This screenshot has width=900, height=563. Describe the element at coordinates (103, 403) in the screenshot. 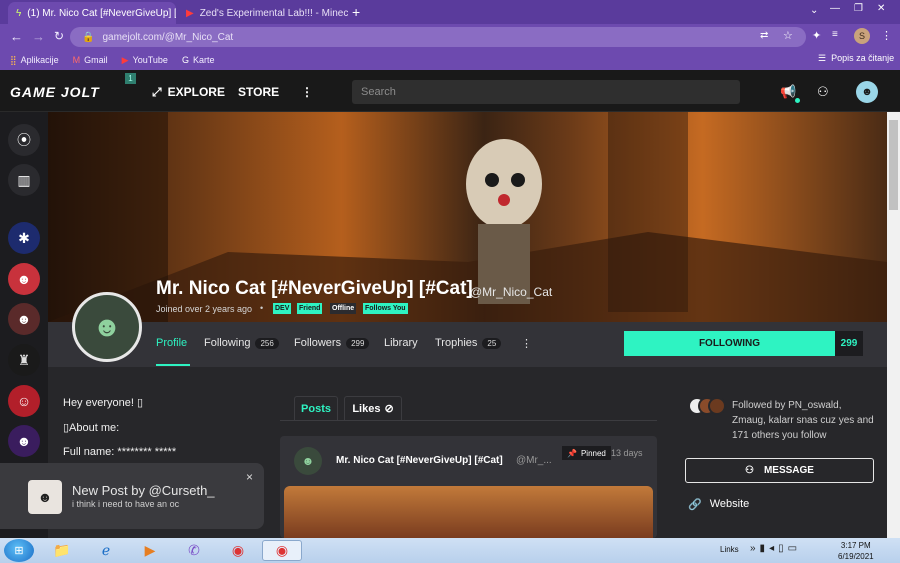

I see `bio-line: Hey everyone! ▯` at that location.